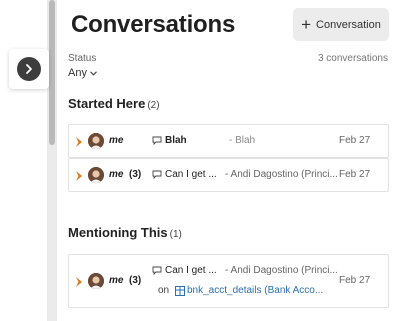 The height and width of the screenshot is (321, 400). I want to click on section-count: (2), so click(153, 105).